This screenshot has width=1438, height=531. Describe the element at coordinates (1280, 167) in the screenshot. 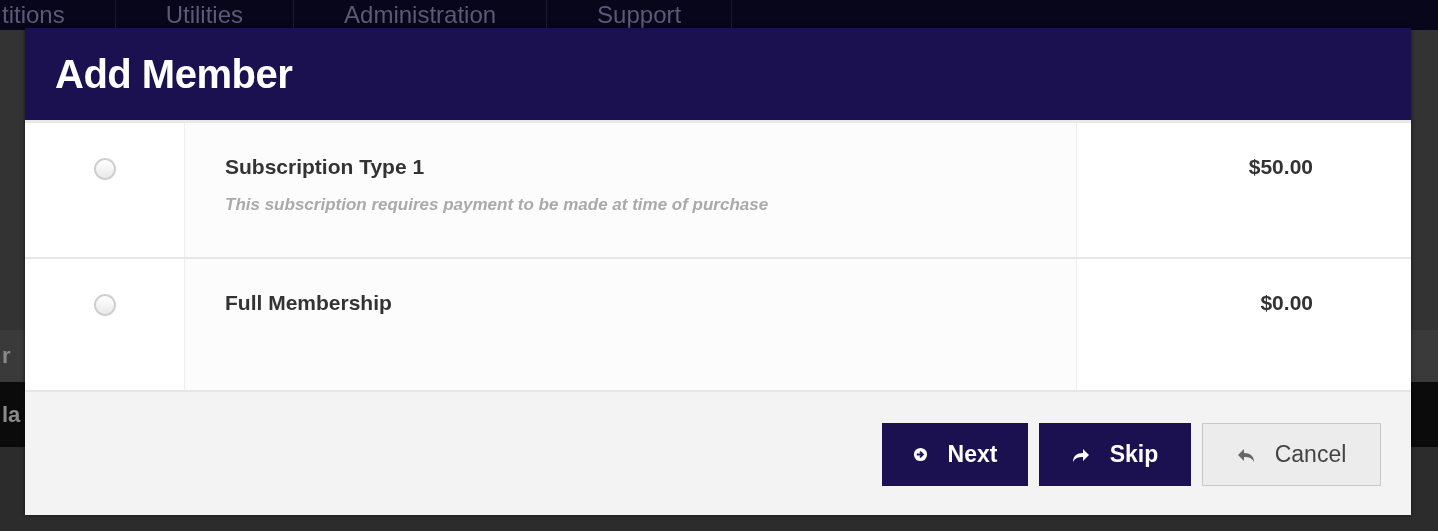

I see `option-price: $50.00` at that location.